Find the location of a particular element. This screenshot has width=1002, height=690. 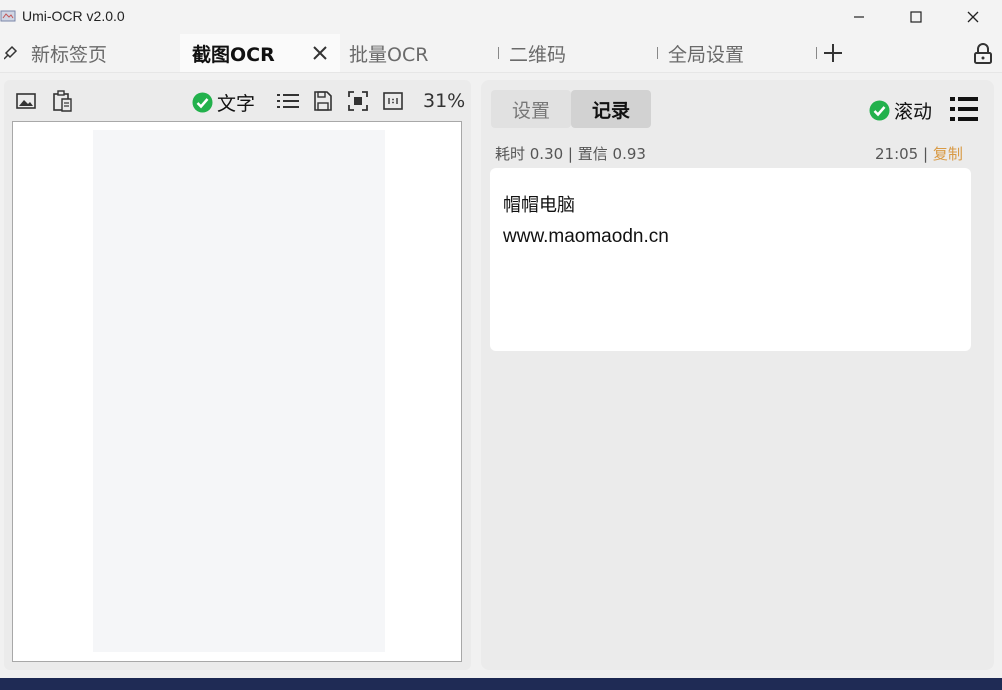

save-icon is located at coordinates (323, 101).